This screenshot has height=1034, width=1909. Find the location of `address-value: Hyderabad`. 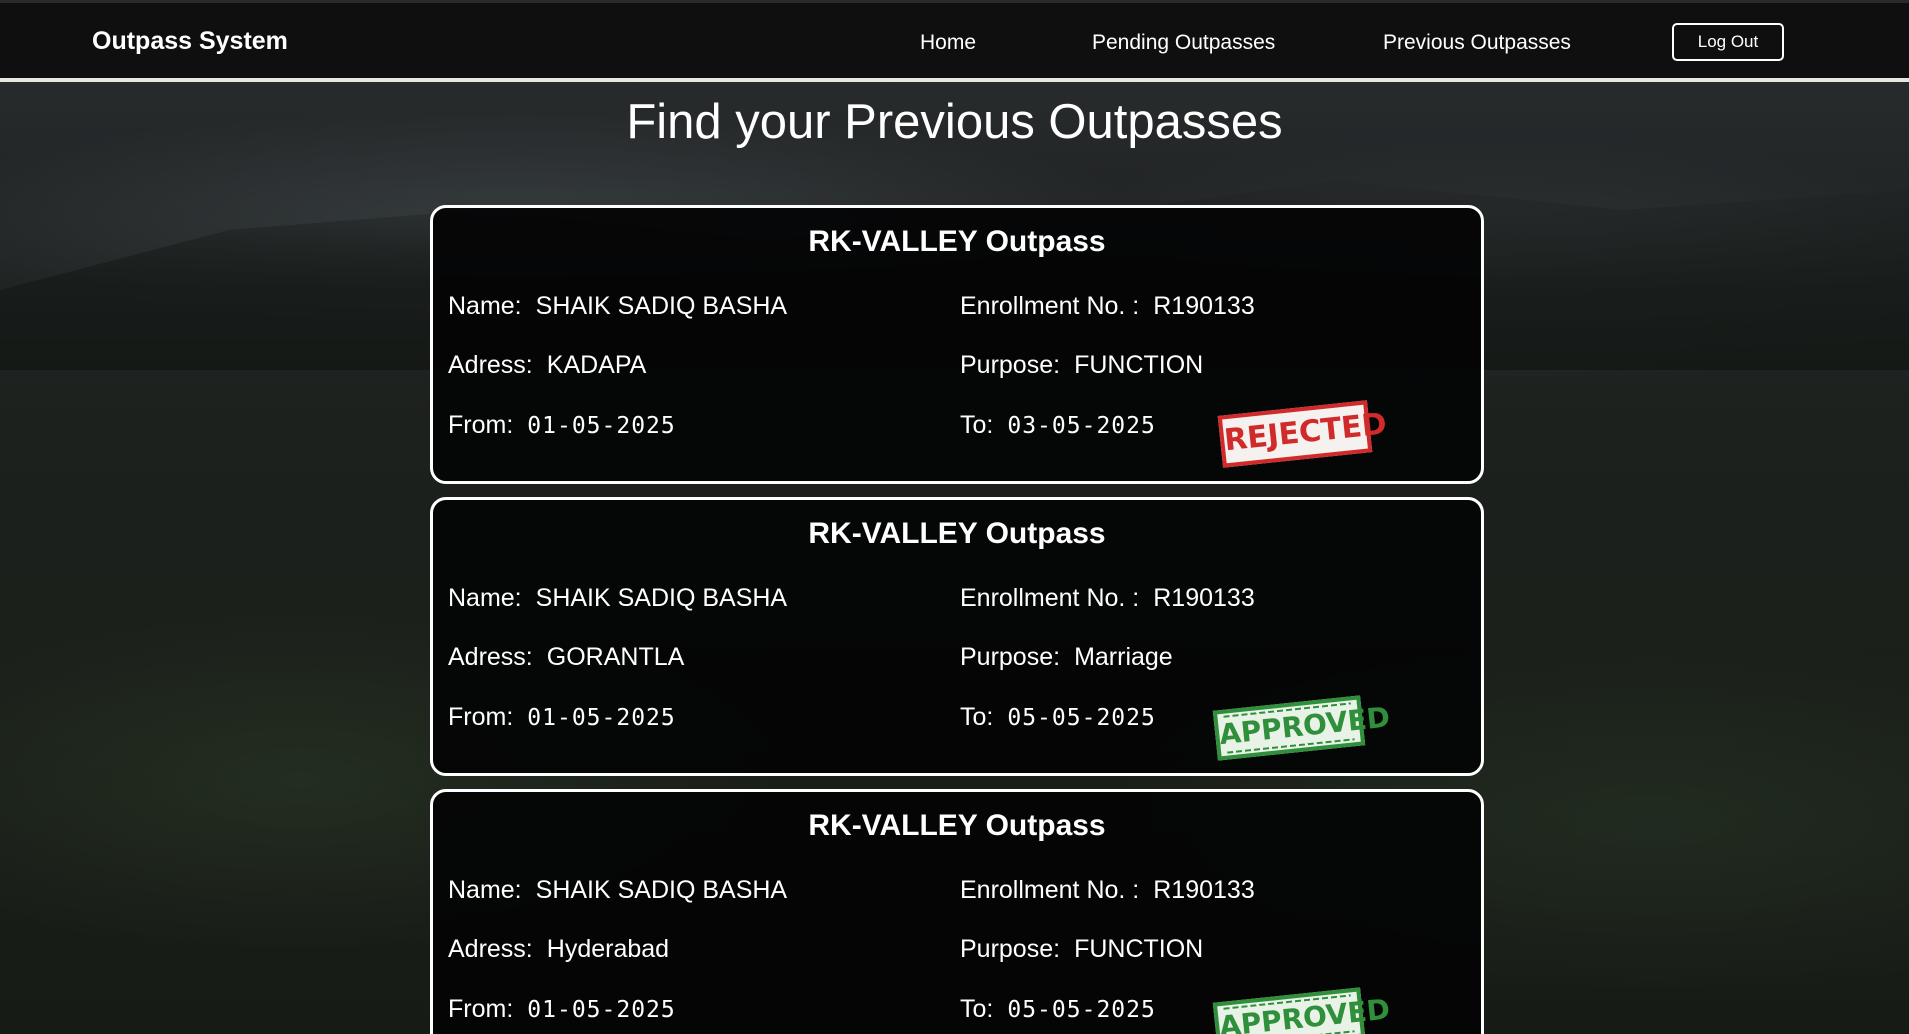

address-value: Hyderabad is located at coordinates (608, 949).